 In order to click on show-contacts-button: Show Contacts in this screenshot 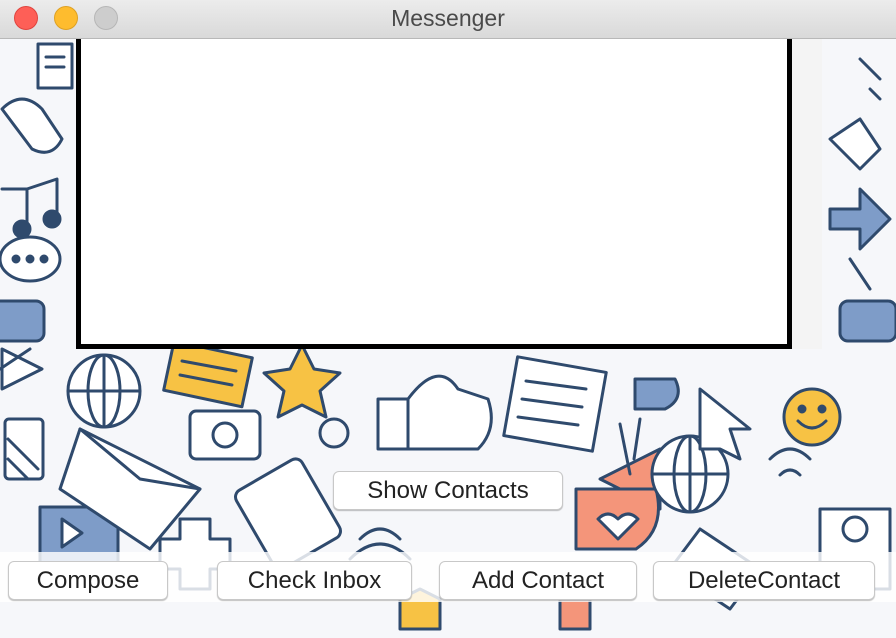, I will do `click(448, 490)`.